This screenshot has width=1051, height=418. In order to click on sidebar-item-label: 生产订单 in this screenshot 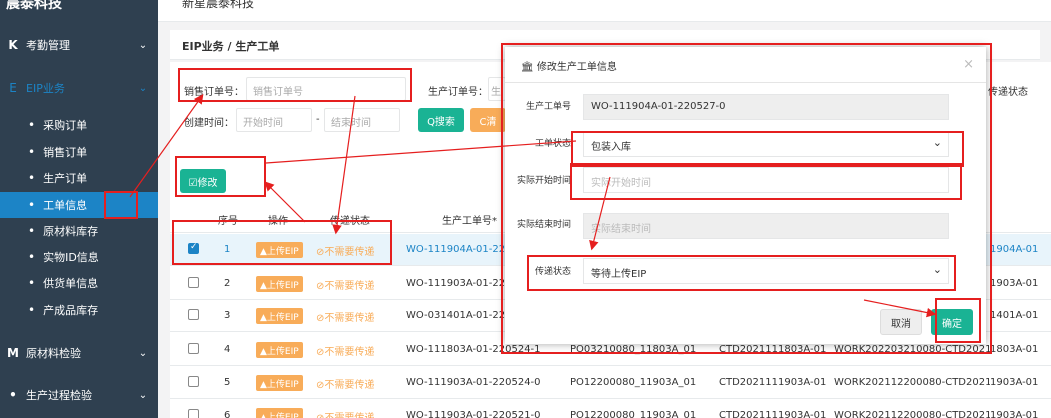, I will do `click(65, 178)`.